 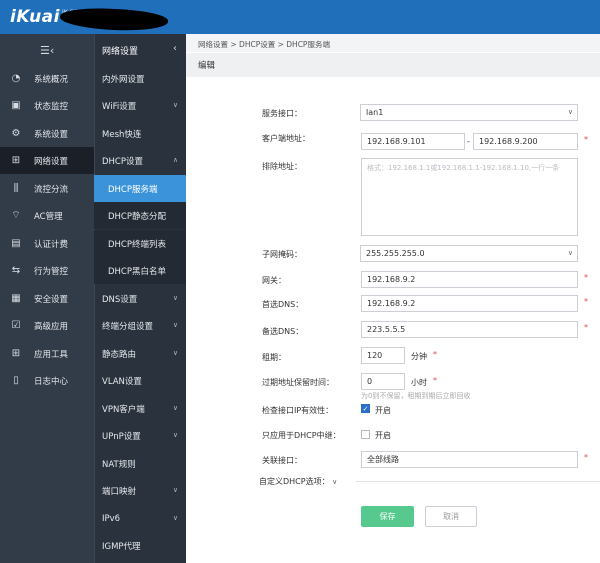 What do you see at coordinates (111, 518) in the screenshot?
I see `subnav-item-label: IPv6` at bounding box center [111, 518].